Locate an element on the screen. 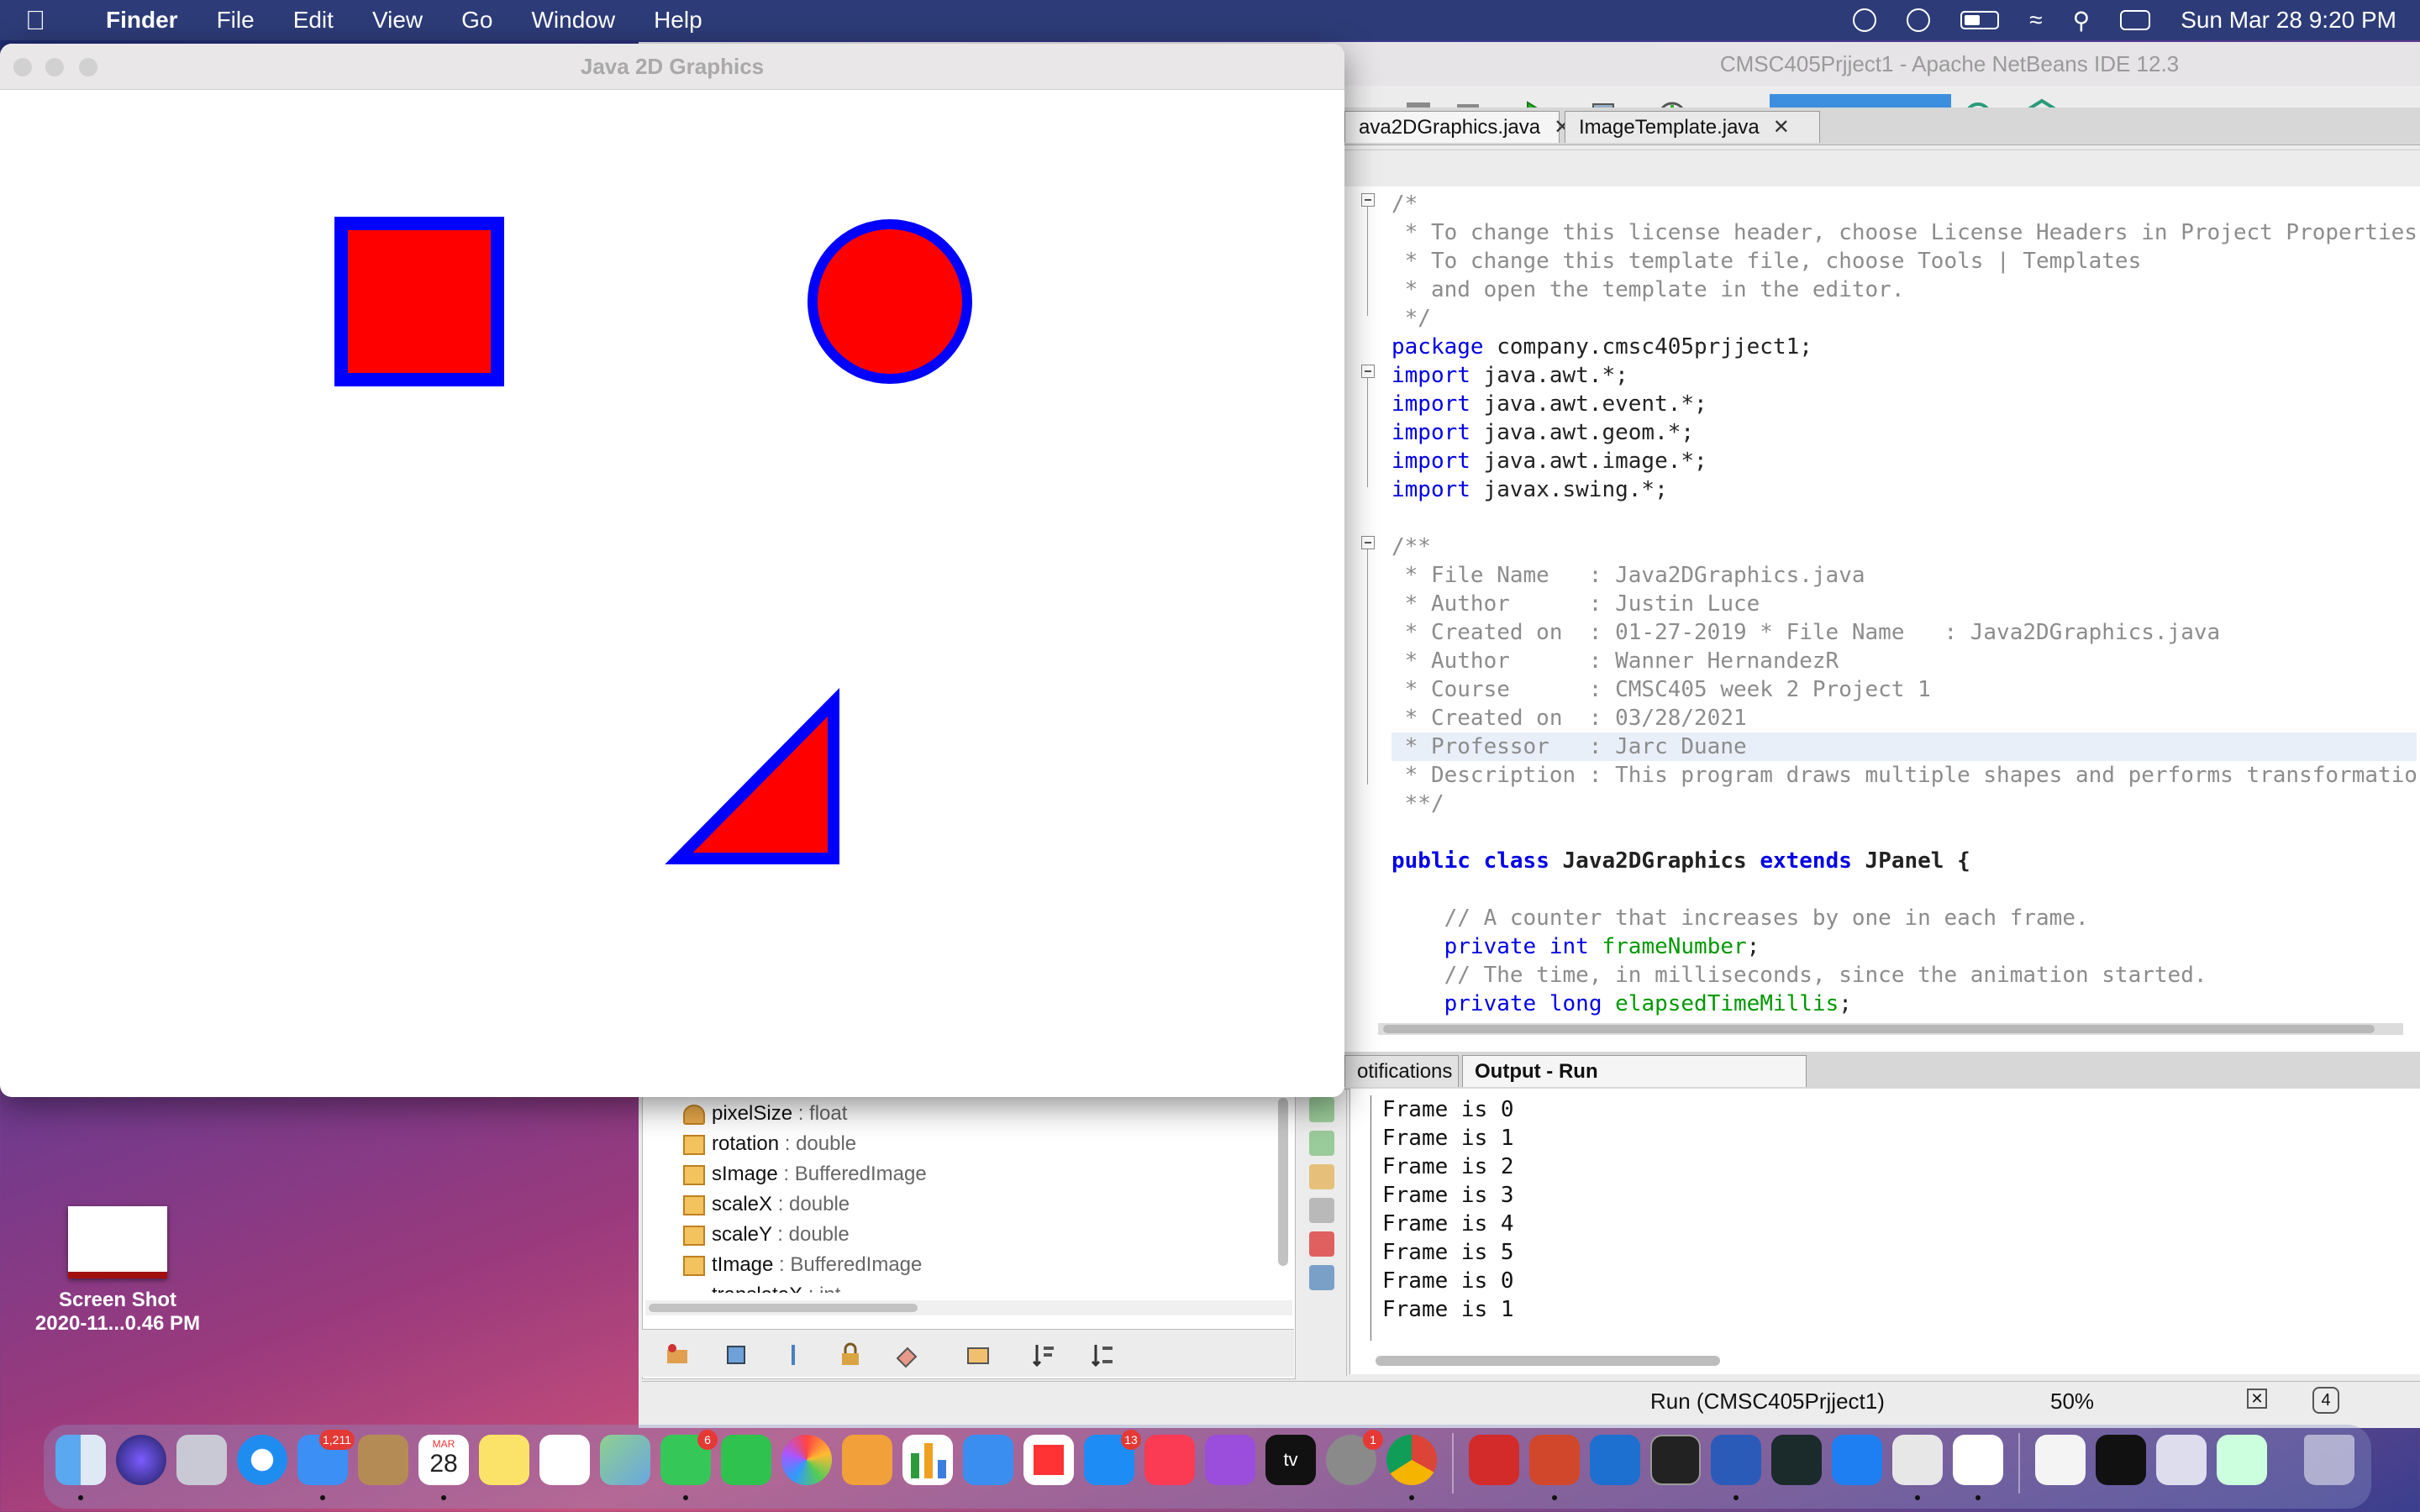  tab-output-run: Output - Run (CMSC405Prjject1)✕ is located at coordinates (1634, 1085).